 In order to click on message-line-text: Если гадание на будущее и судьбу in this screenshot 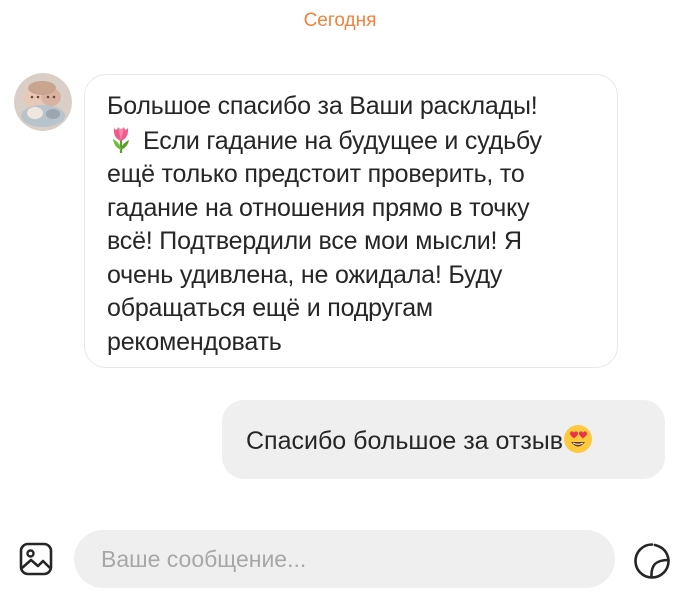, I will do `click(342, 140)`.